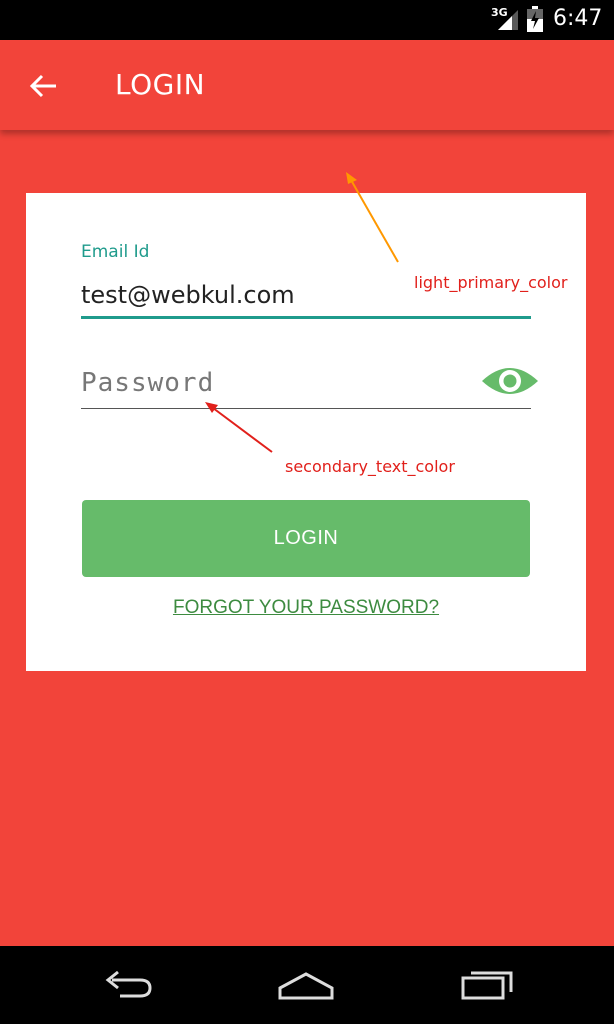 The height and width of the screenshot is (1024, 614). What do you see at coordinates (307, 85) in the screenshot?
I see `app-bar: LOGIN` at bounding box center [307, 85].